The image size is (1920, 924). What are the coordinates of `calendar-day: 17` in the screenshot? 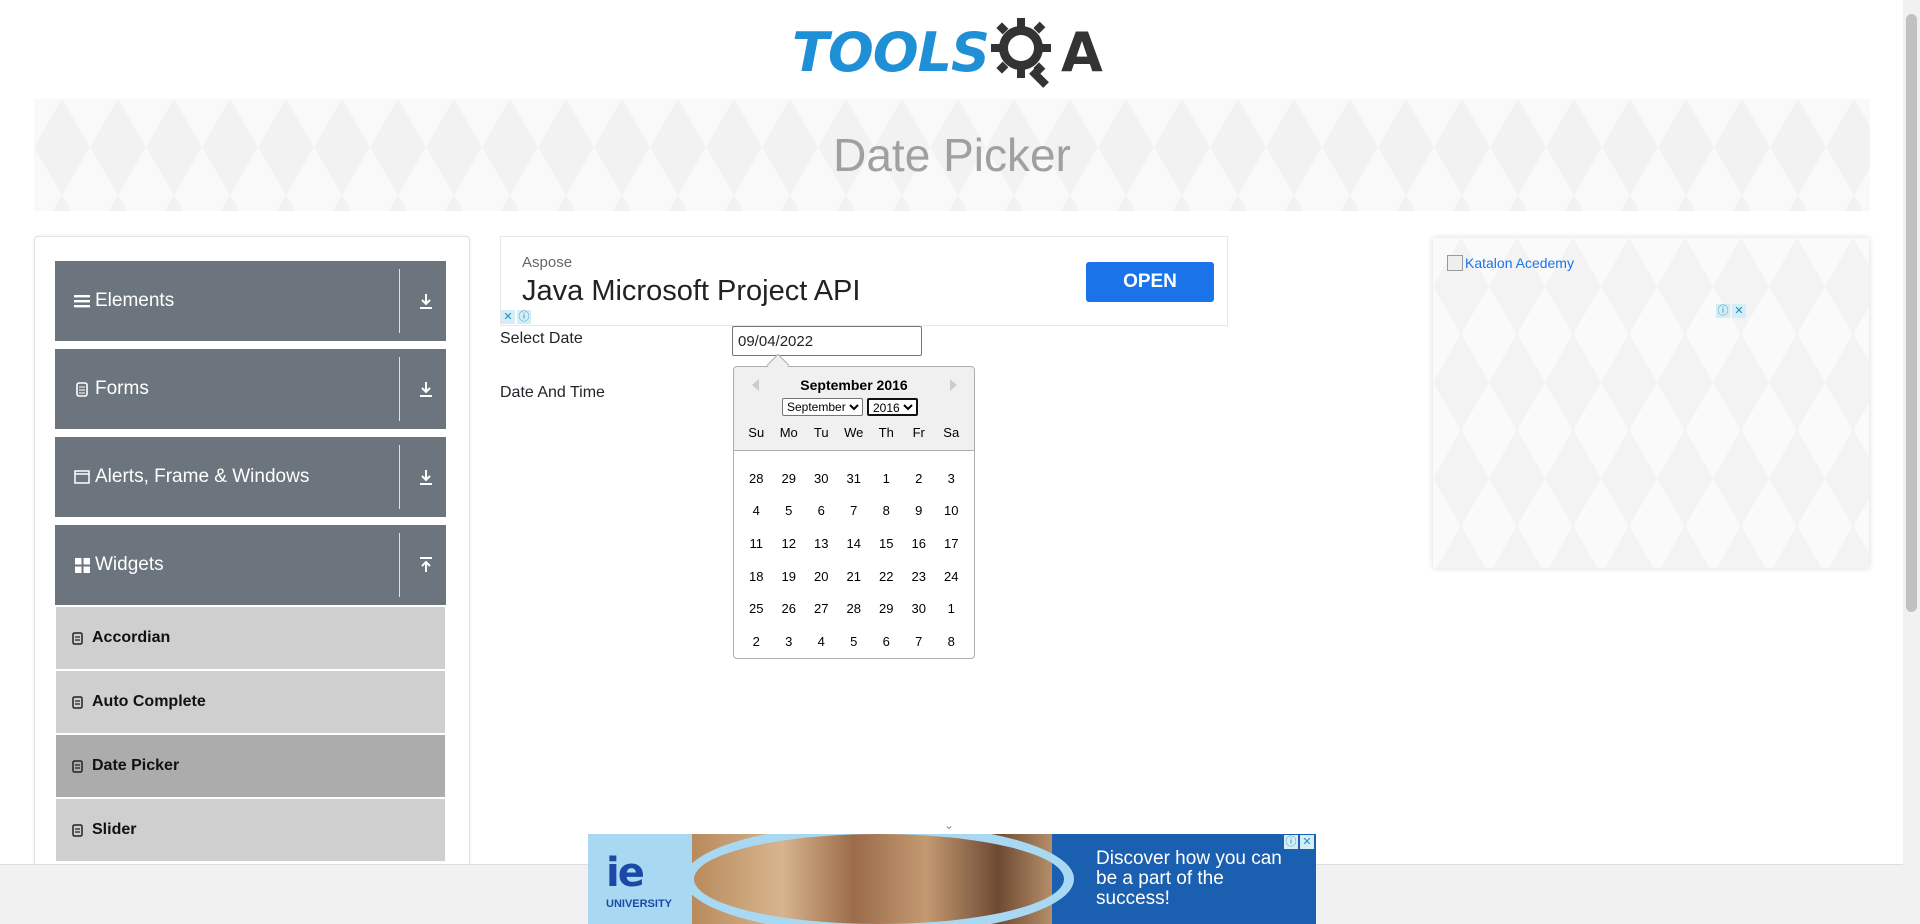 It's located at (951, 543).